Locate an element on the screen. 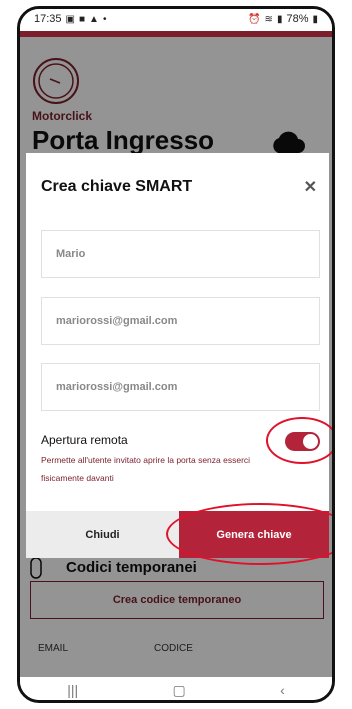 The image size is (352, 709). email-confirm-field: mariorossi@gmail.com is located at coordinates (180, 387).